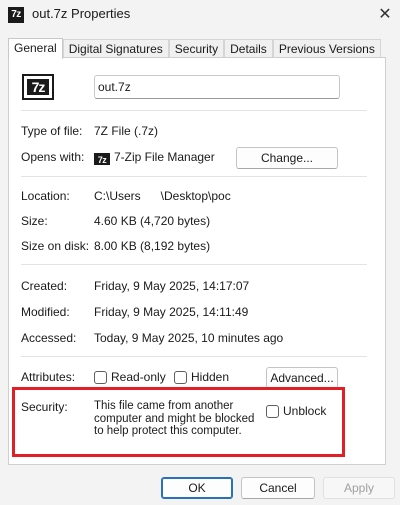  Describe the element at coordinates (35, 48) in the screenshot. I see `tab-general: General` at that location.